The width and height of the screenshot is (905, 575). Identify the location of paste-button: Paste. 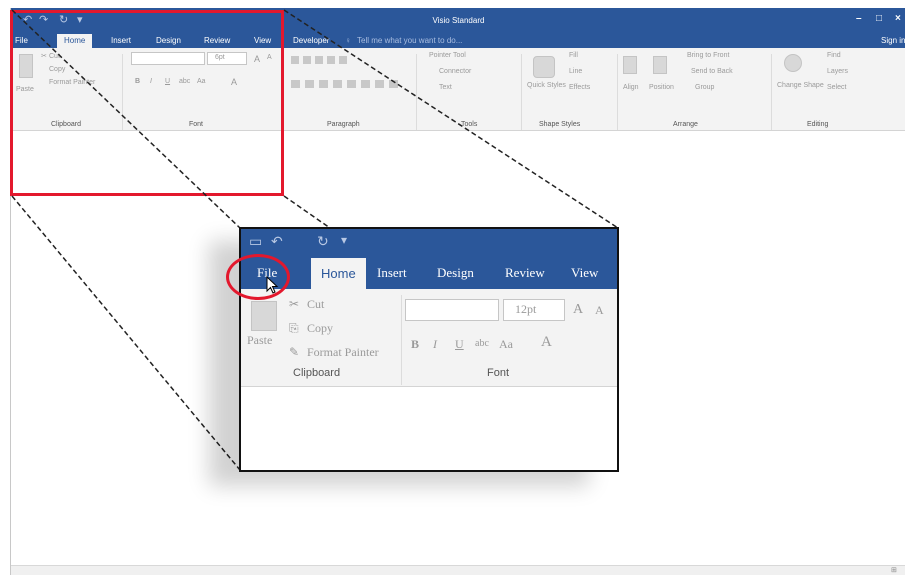
(259, 340).